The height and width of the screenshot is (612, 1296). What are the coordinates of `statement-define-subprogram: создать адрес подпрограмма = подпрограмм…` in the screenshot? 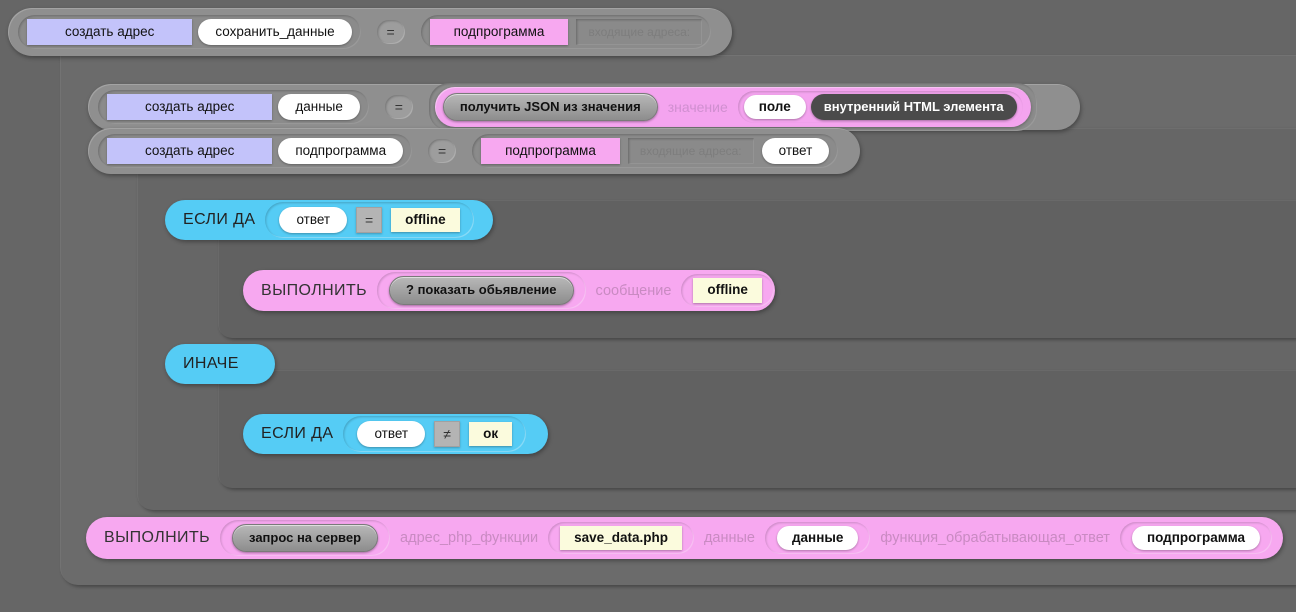 It's located at (474, 151).